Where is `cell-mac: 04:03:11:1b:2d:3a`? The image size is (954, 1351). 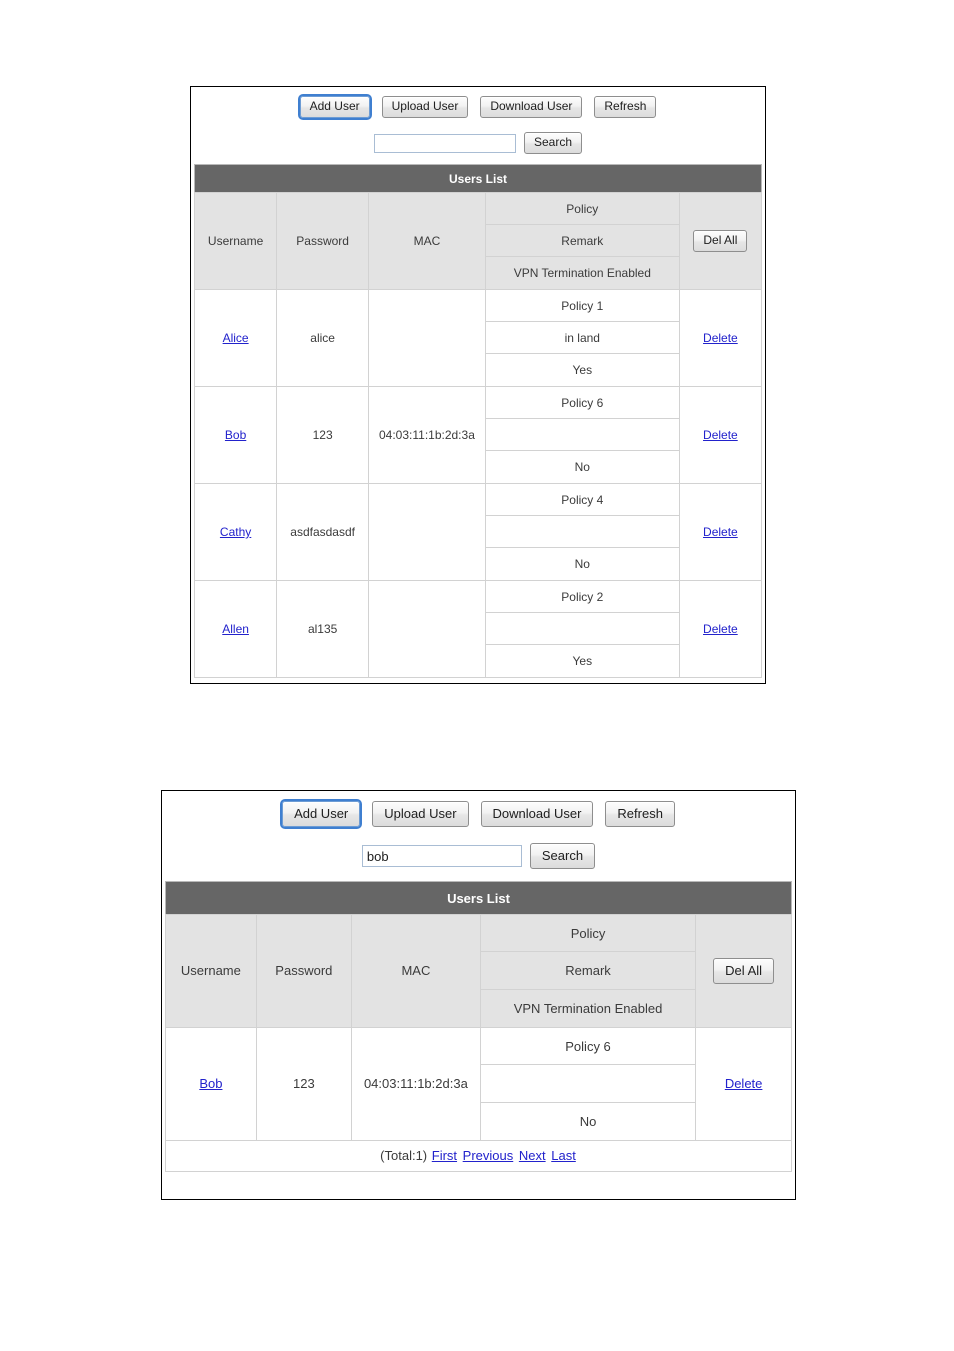
cell-mac: 04:03:11:1b:2d:3a is located at coordinates (415, 1083).